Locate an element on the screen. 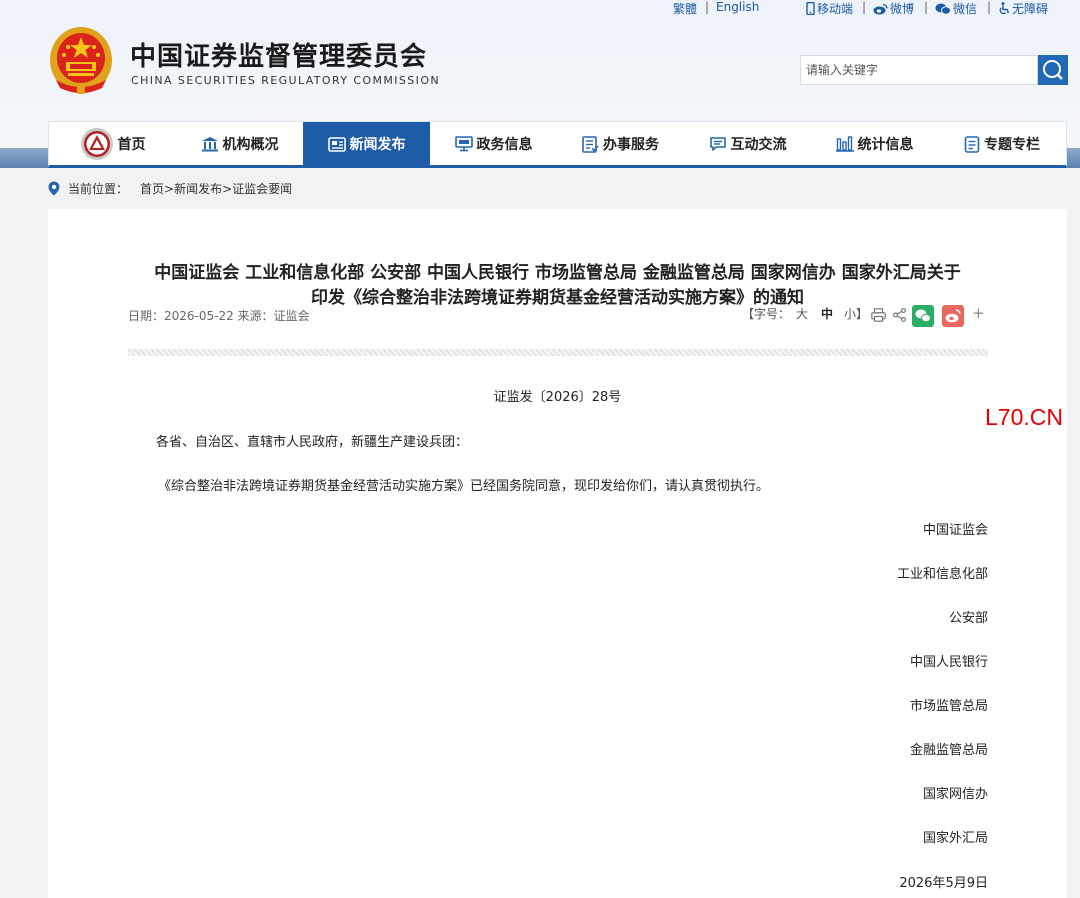  weibo-icon is located at coordinates (880, 9).